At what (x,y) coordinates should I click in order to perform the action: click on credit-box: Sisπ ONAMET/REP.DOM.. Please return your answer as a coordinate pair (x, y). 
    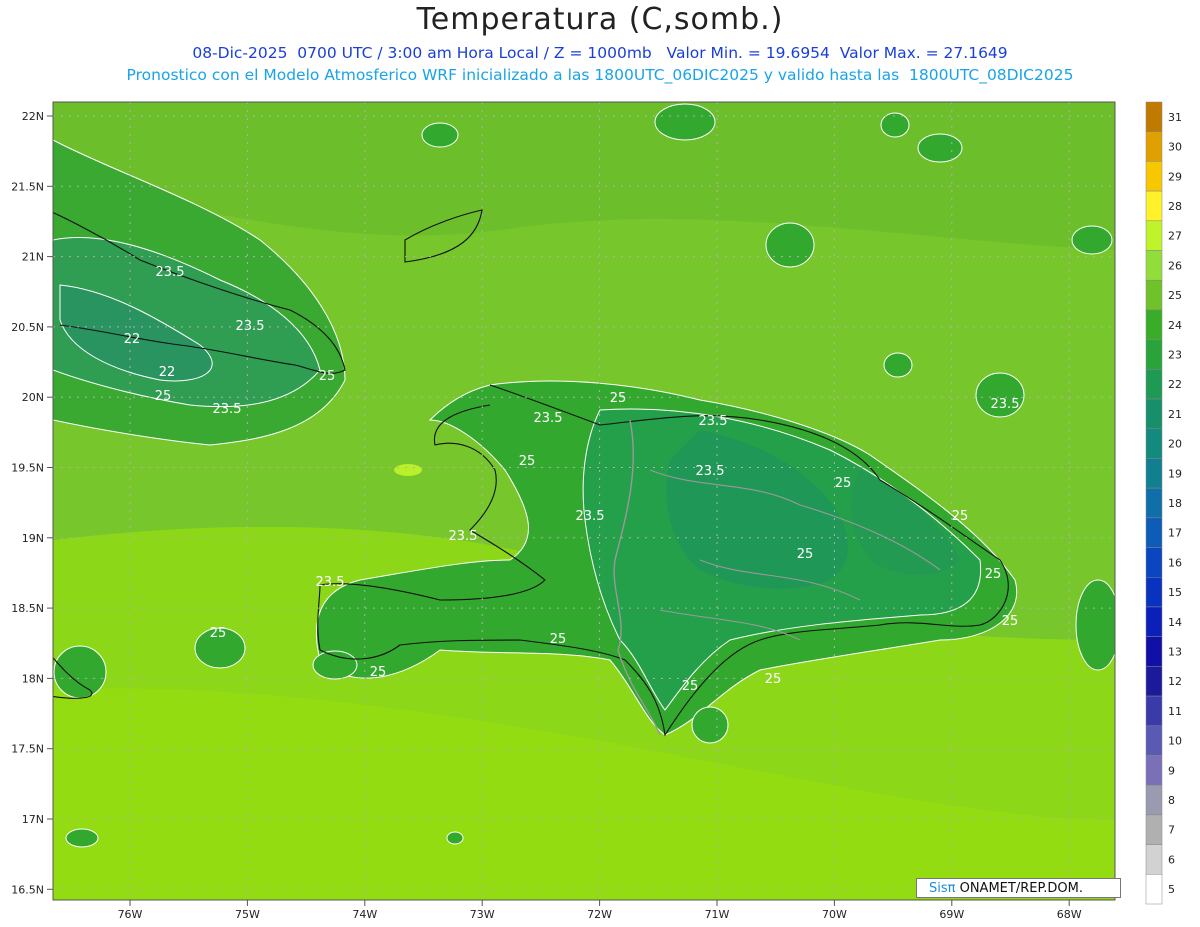
    Looking at the image, I should click on (1018, 888).